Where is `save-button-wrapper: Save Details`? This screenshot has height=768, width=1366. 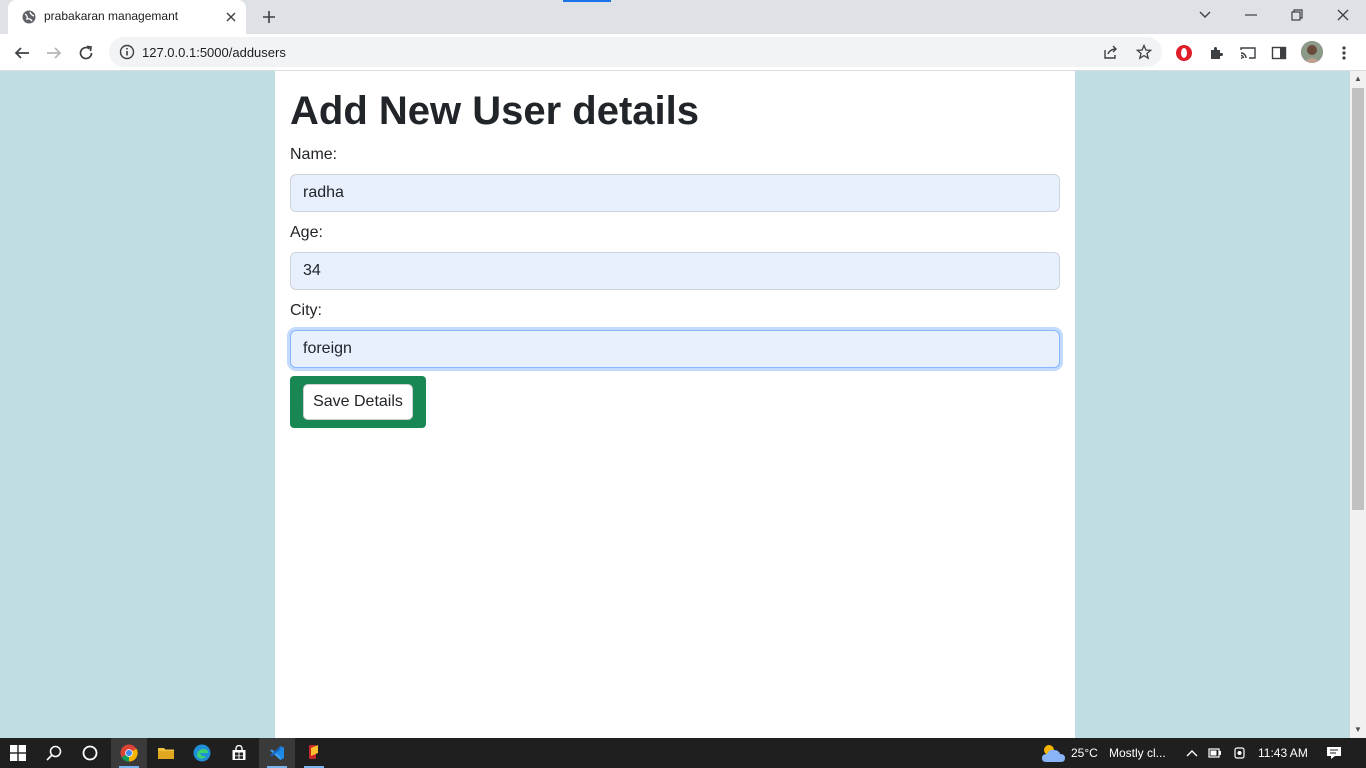 save-button-wrapper: Save Details is located at coordinates (358, 402).